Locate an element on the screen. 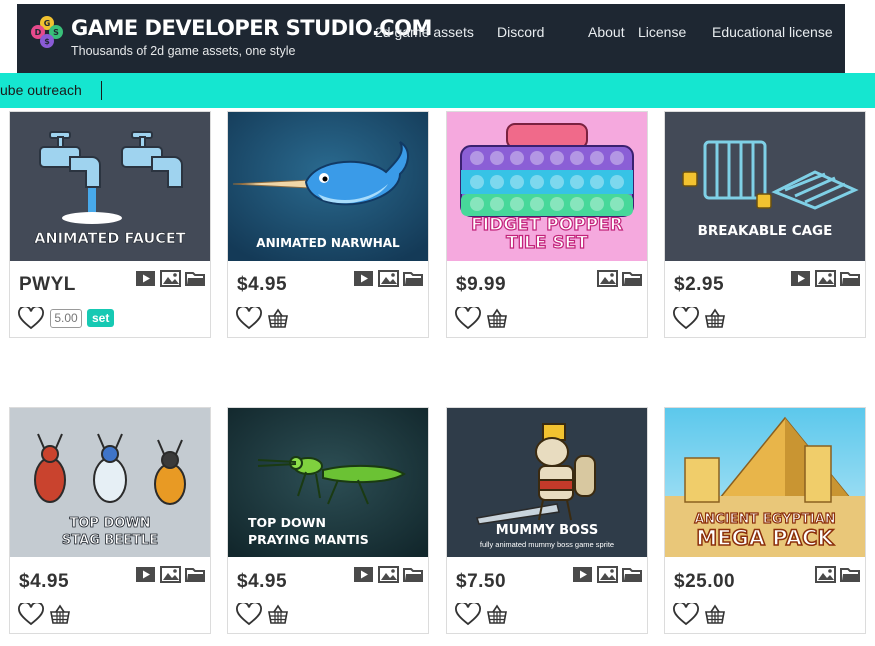 Image resolution: width=875 pixels, height=646 pixels. product-thumbnail: TOP DOWN STAG BEETLE is located at coordinates (110, 482).